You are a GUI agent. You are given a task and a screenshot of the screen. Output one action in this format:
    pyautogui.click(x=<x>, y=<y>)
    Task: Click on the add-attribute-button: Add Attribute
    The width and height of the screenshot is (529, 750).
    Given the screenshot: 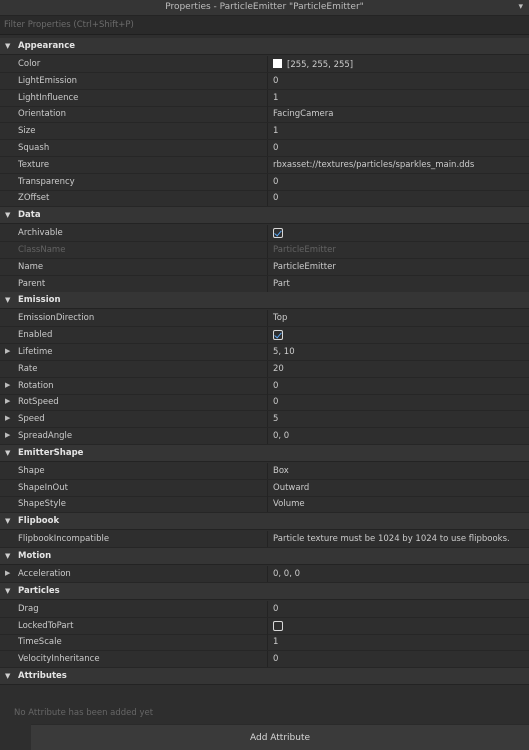 What is the action you would take?
    pyautogui.click(x=280, y=737)
    